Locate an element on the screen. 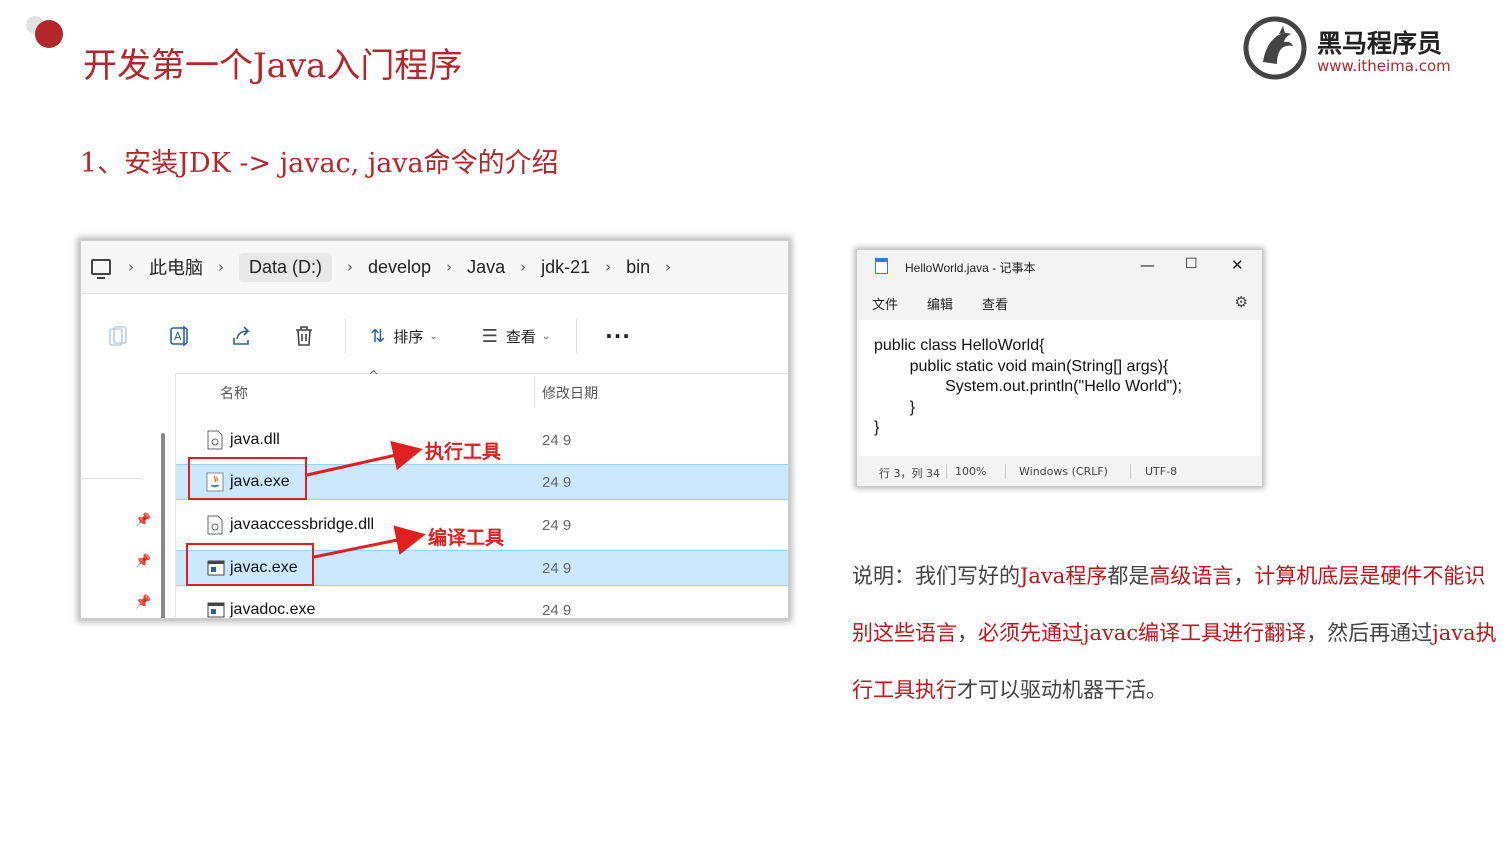  description-segment: 说明：我们写好的 is located at coordinates (936, 576).